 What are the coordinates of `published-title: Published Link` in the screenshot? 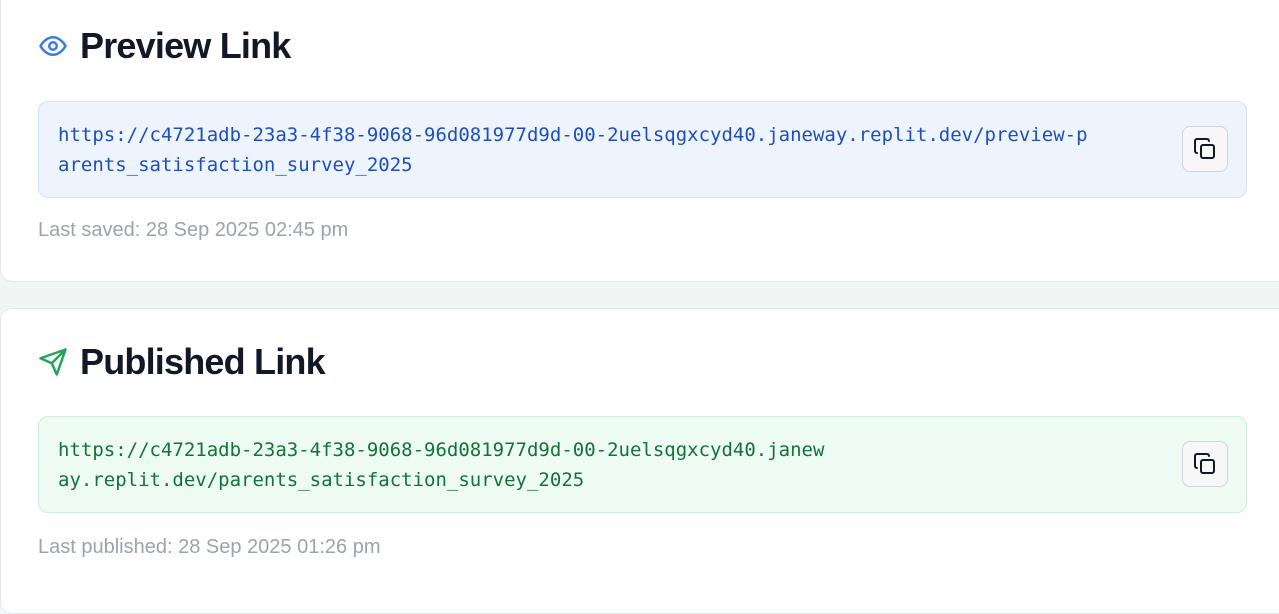 It's located at (203, 361).